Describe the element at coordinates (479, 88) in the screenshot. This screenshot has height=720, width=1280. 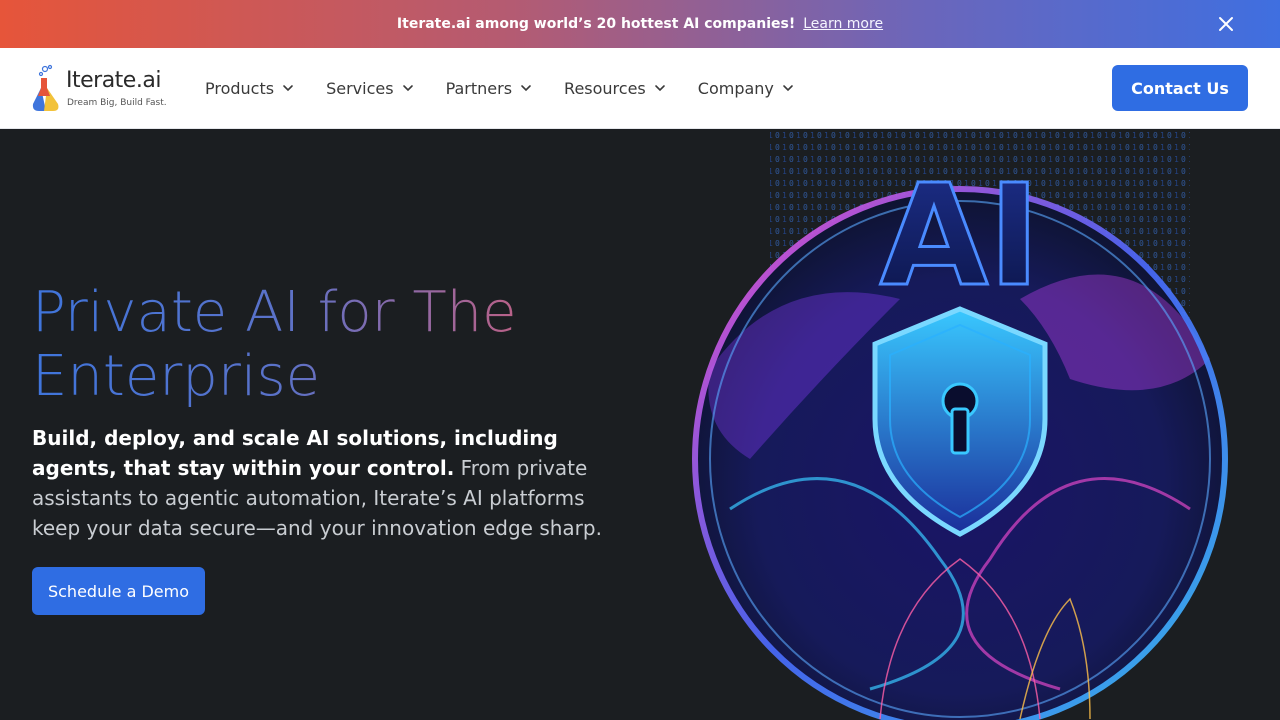
I see `nav-item-label: Partners` at that location.